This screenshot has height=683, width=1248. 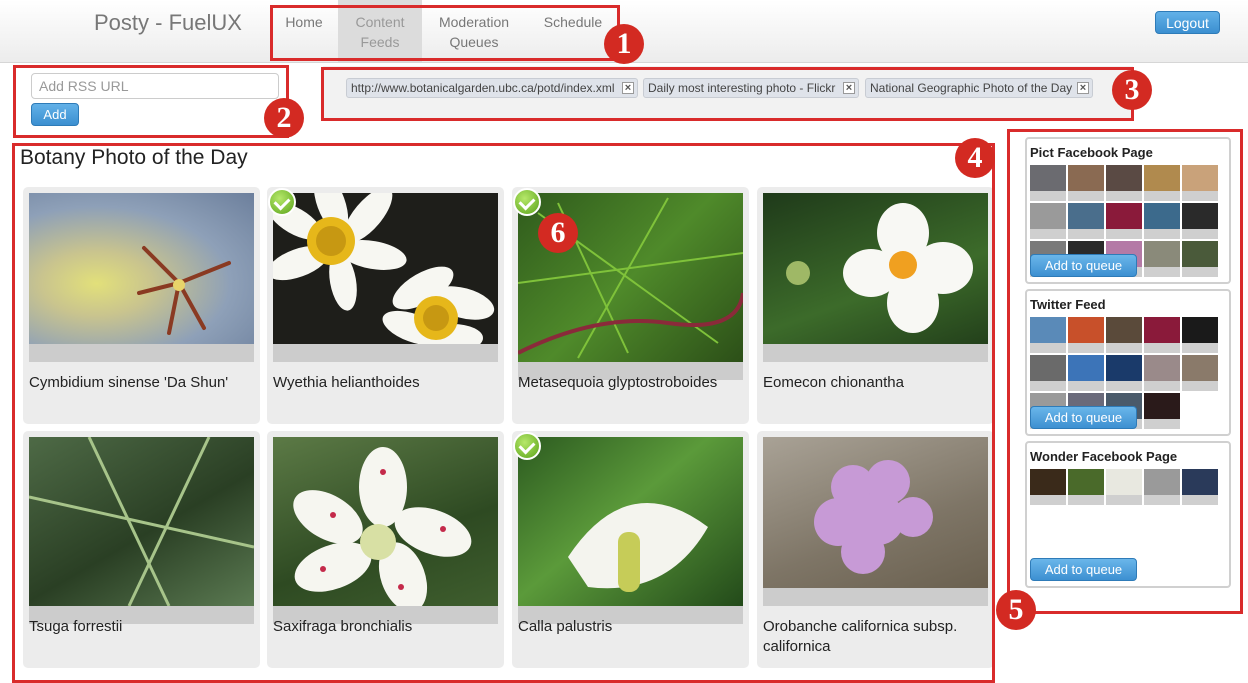 I want to click on annotation-badge-1: 1, so click(x=624, y=44).